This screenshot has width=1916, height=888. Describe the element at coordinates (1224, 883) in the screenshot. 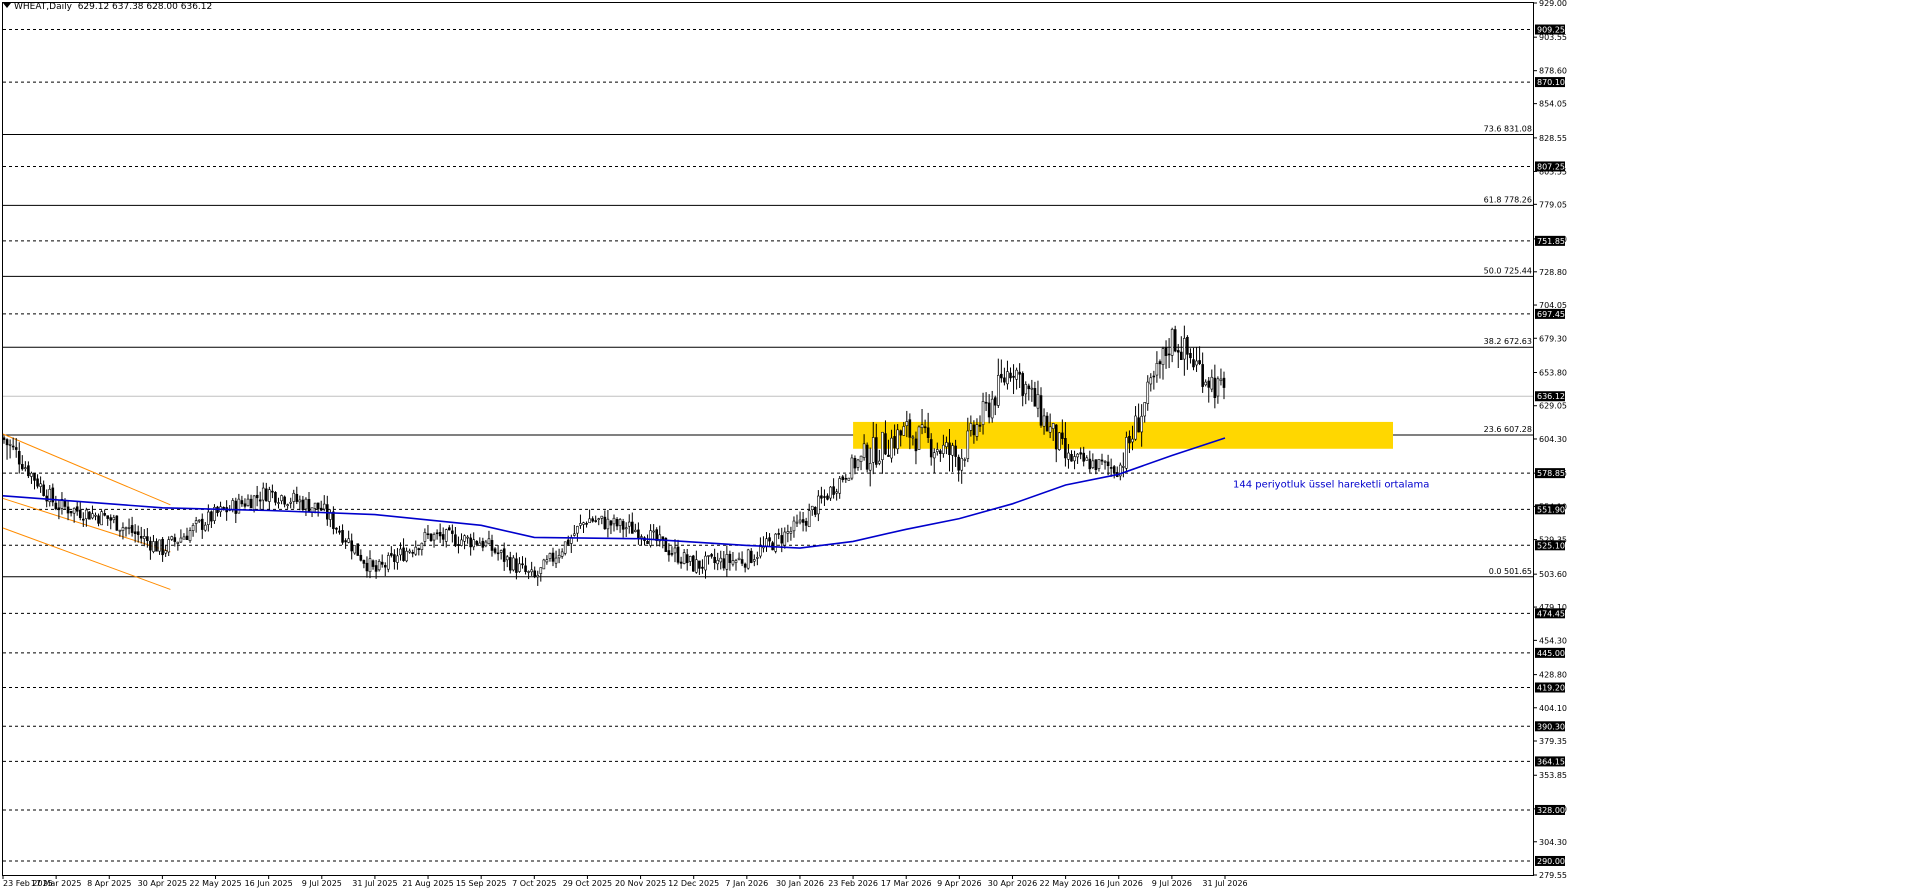

I see `x-tick-label: 31 Jul 2026` at that location.